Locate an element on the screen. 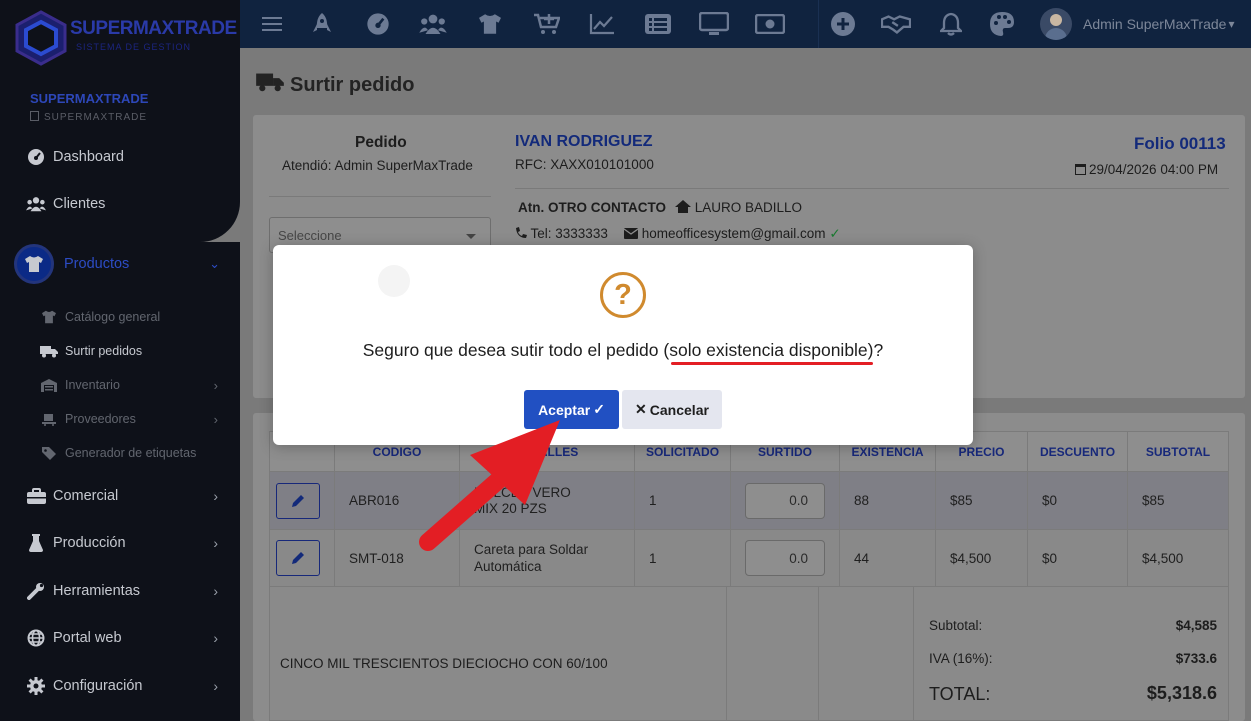 The width and height of the screenshot is (1251, 721). sidebar-item-label: Configuración is located at coordinates (98, 686).